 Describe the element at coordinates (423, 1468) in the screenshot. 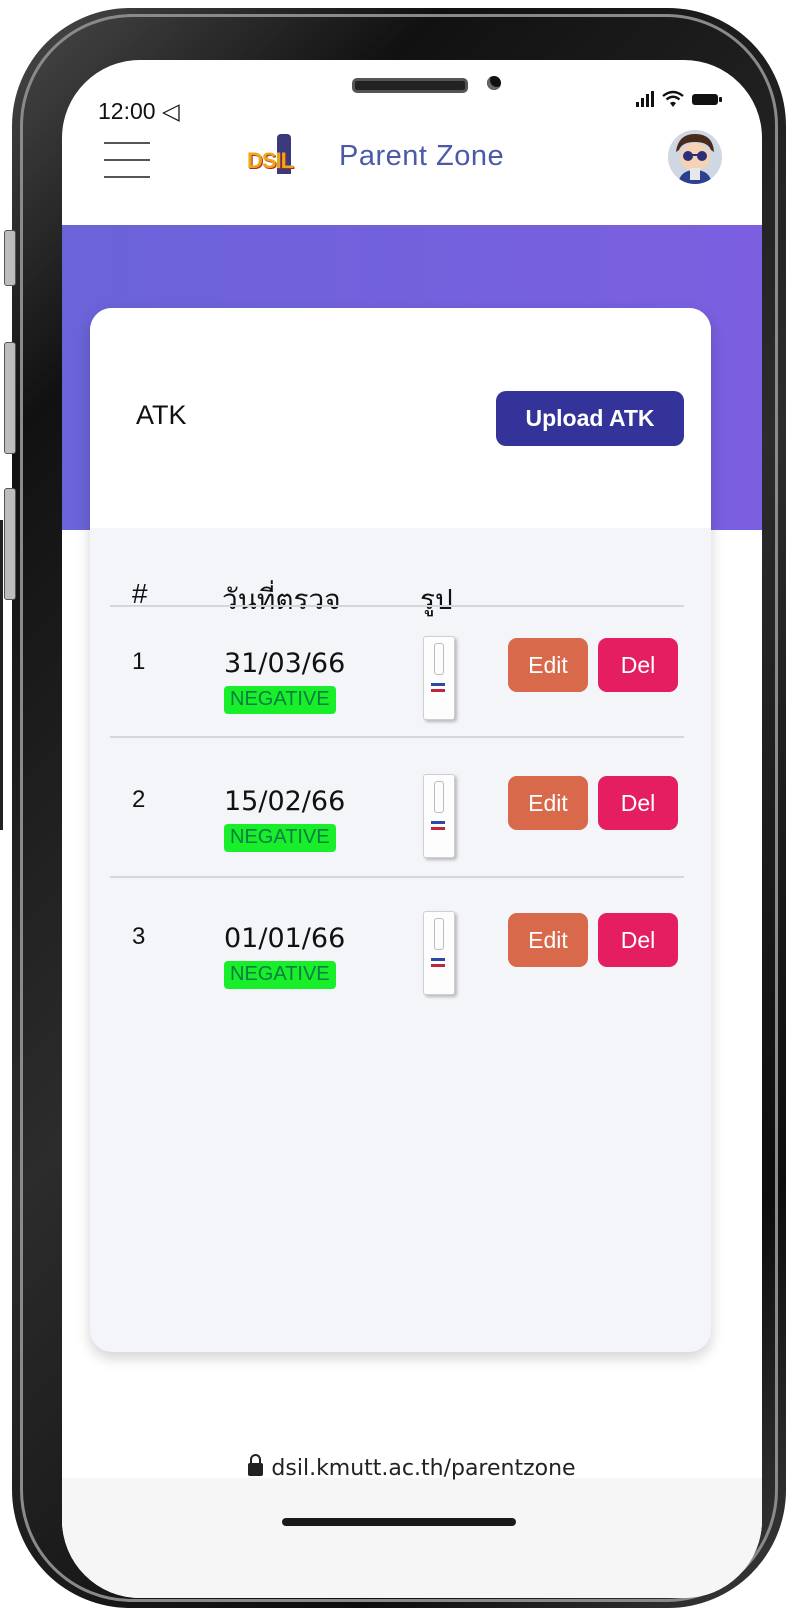

I see `url-text: dsil.kmutt.ac.th/parentzone` at that location.